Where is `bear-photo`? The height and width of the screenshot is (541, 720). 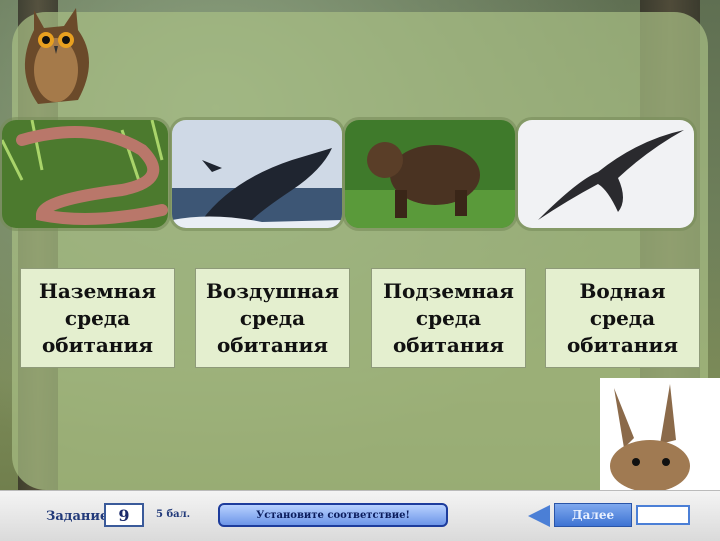 bear-photo is located at coordinates (430, 174).